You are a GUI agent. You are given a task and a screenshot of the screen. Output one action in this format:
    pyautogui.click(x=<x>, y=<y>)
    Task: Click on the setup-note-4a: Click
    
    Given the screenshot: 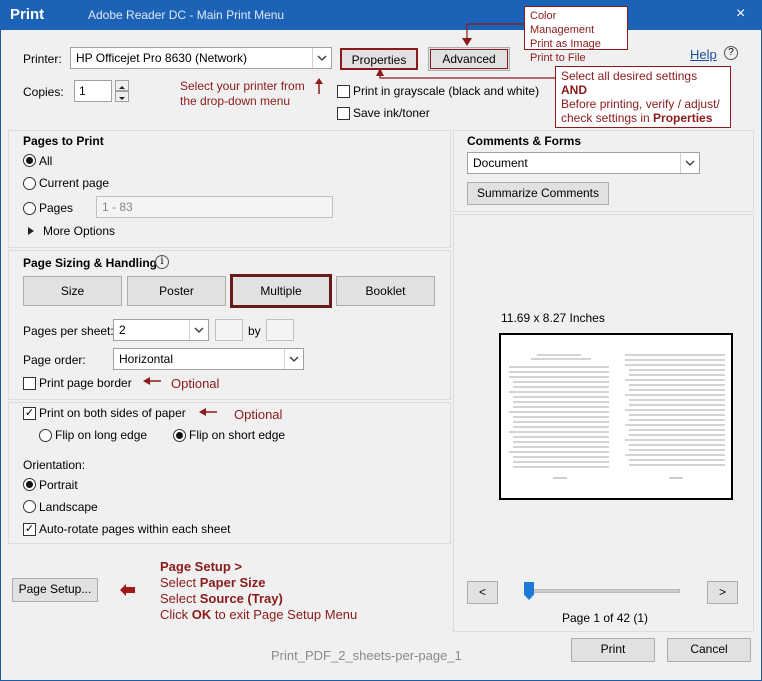 What is the action you would take?
    pyautogui.click(x=176, y=614)
    